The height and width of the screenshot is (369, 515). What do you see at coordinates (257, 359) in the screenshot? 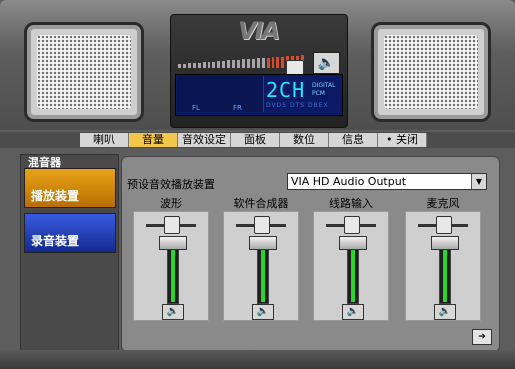
I see `bottom-frame` at bounding box center [257, 359].